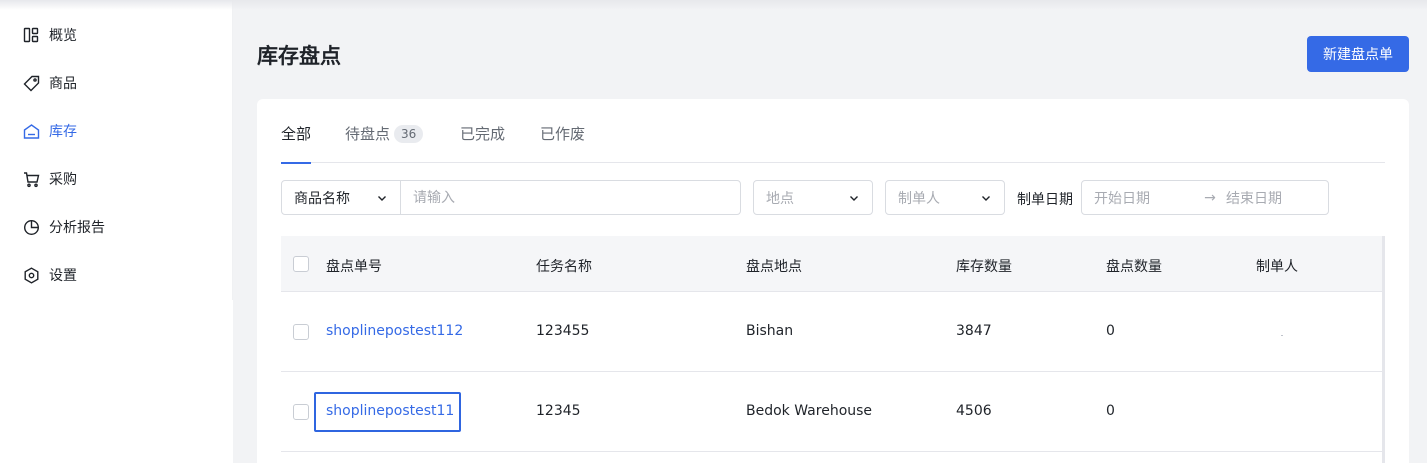 The height and width of the screenshot is (463, 1427). I want to click on sidebar-item-purchase: 采购, so click(49, 179).